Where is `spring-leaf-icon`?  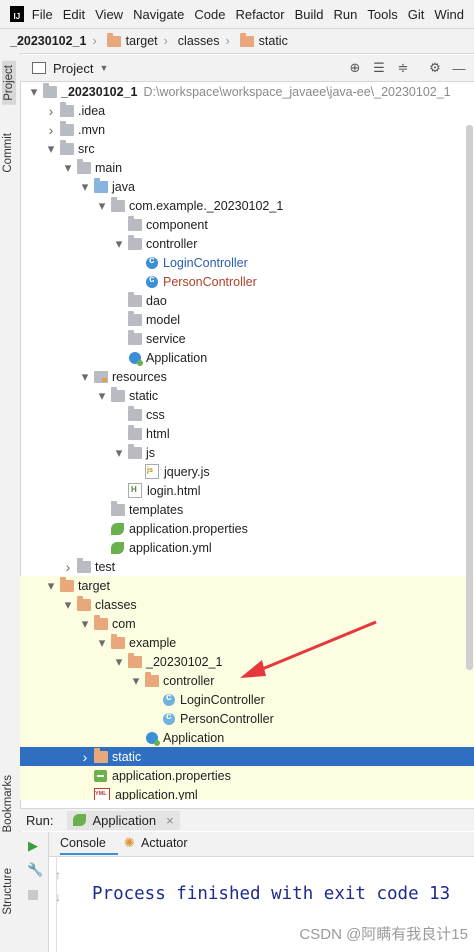
spring-leaf-icon is located at coordinates (80, 820).